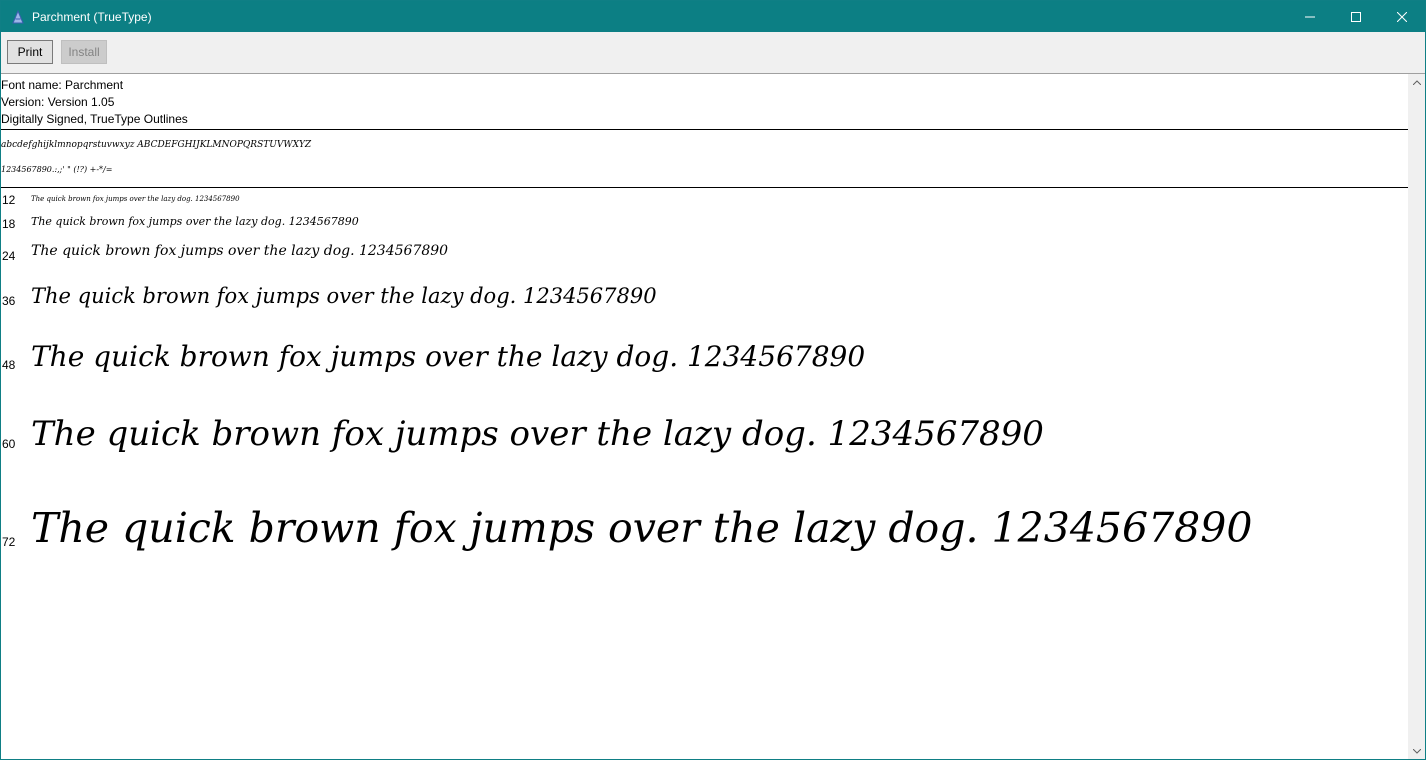 This screenshot has width=1426, height=760. I want to click on sample-size-label: 72, so click(9, 542).